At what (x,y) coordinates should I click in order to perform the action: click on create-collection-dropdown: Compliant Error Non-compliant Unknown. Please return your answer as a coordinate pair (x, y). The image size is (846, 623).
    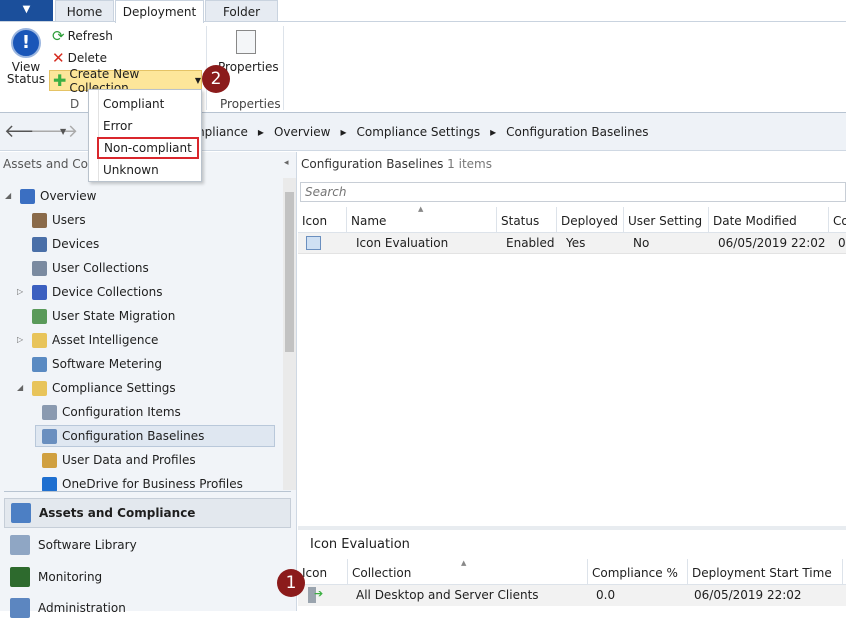
    Looking at the image, I should click on (145, 135).